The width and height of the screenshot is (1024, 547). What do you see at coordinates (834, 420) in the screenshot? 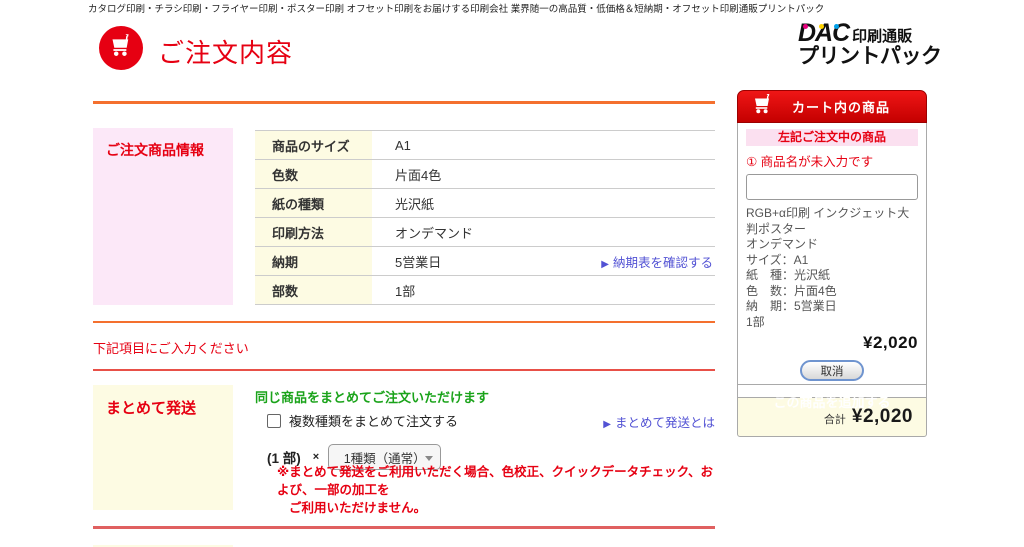
I see `cart-total-label: 合計` at bounding box center [834, 420].